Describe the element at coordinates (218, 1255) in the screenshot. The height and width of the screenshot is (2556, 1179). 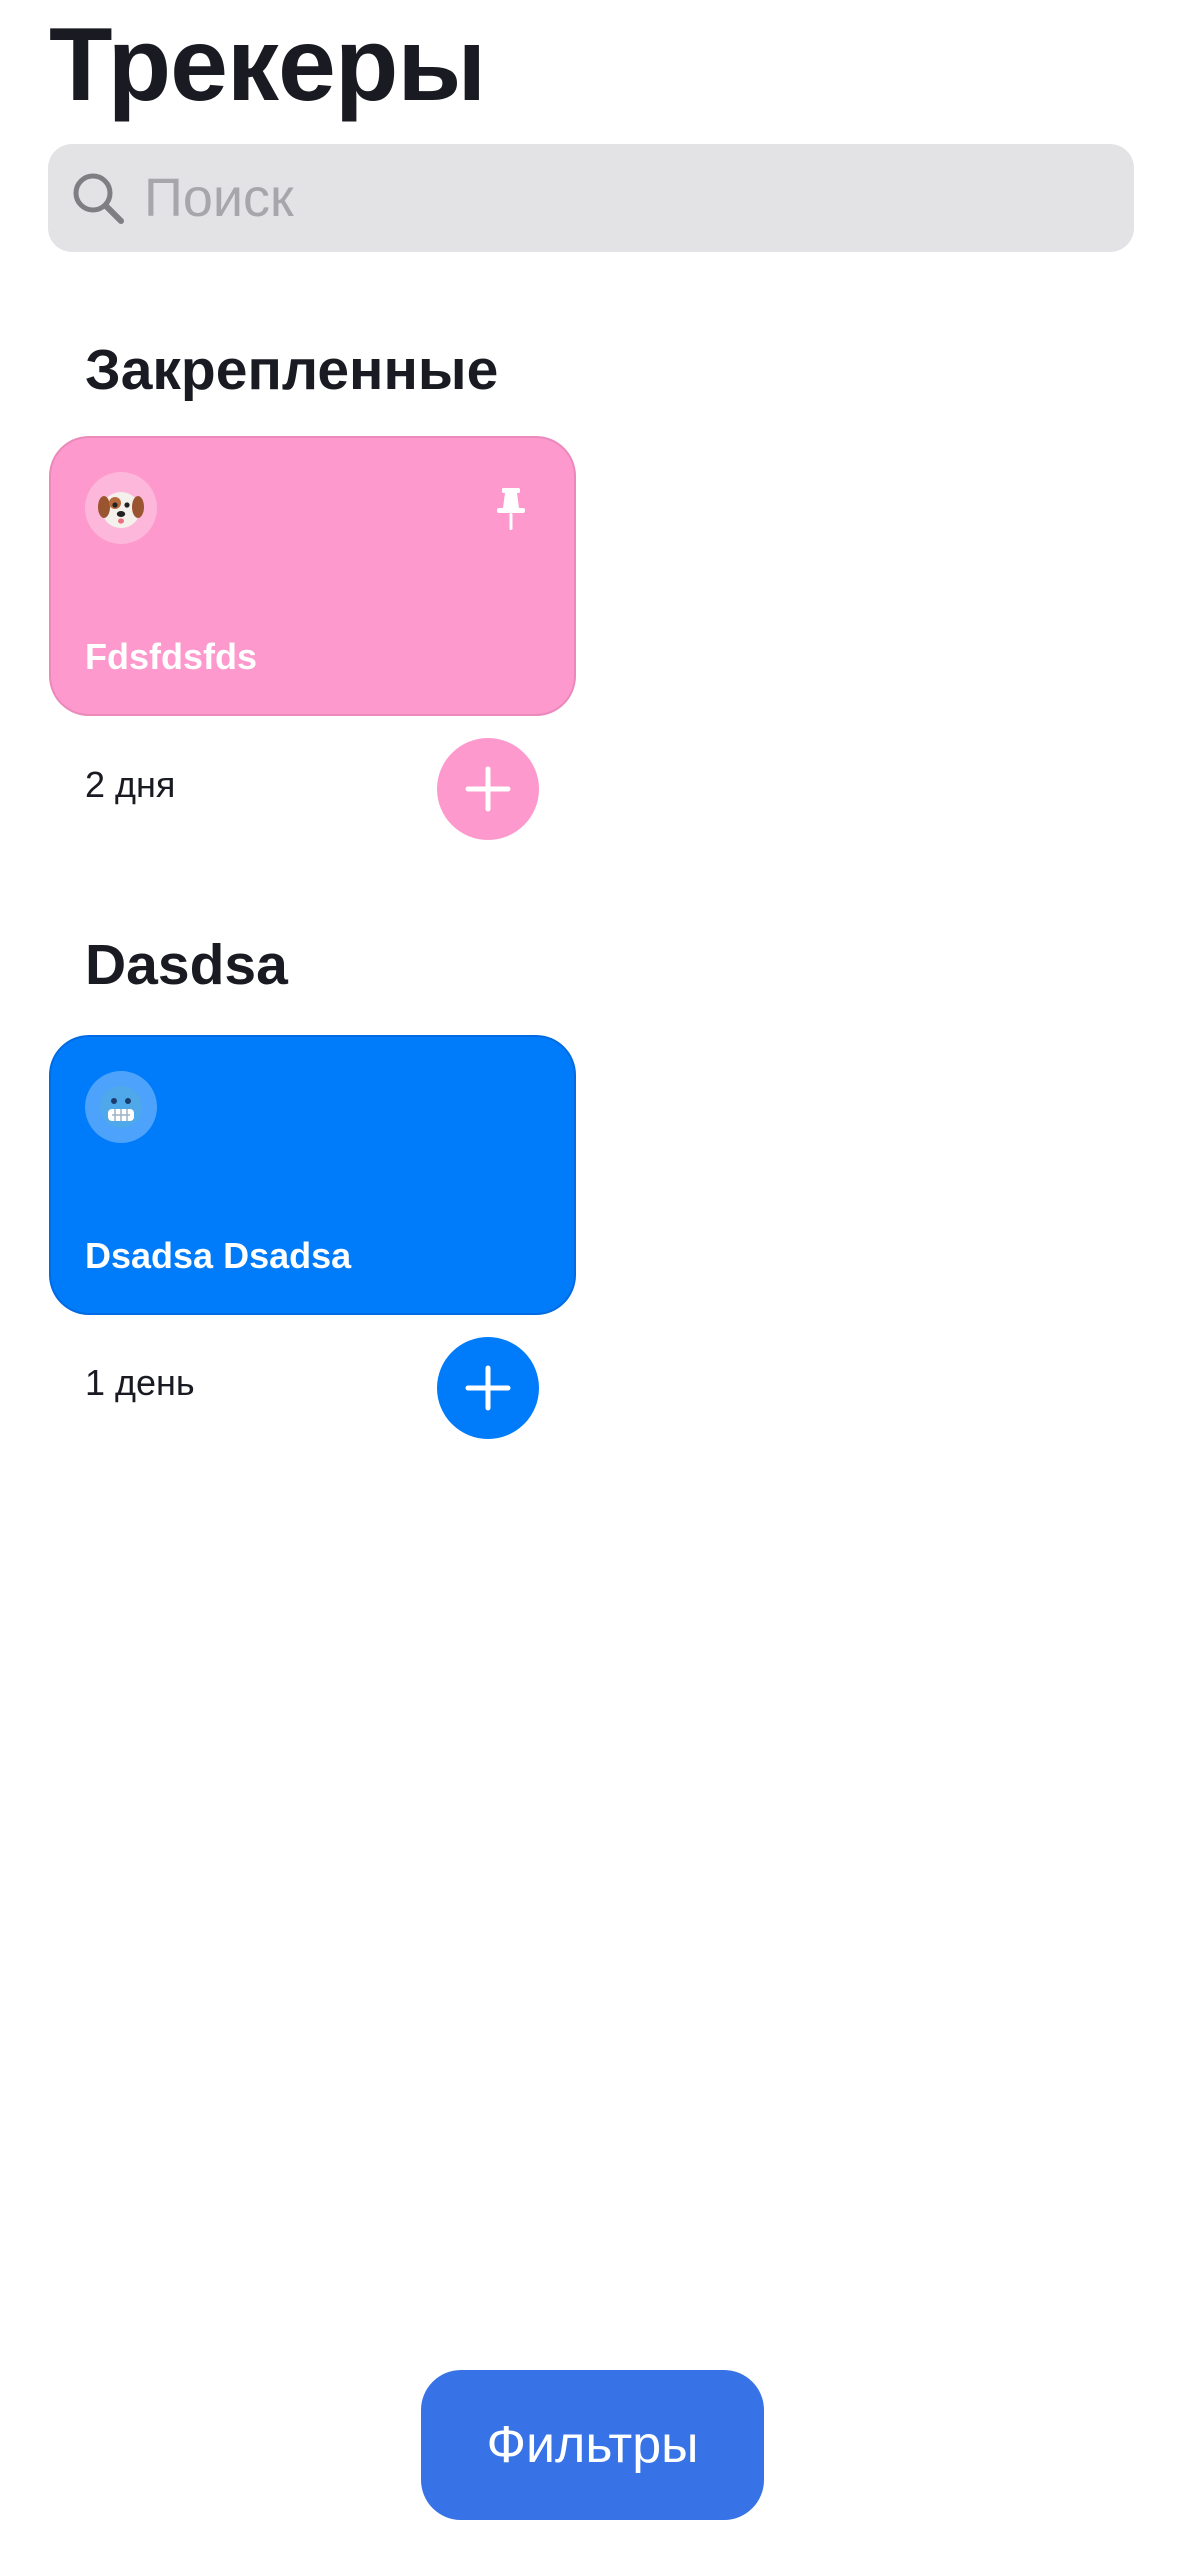
I see `tracker-name: Dsadsa Dsadsa` at that location.